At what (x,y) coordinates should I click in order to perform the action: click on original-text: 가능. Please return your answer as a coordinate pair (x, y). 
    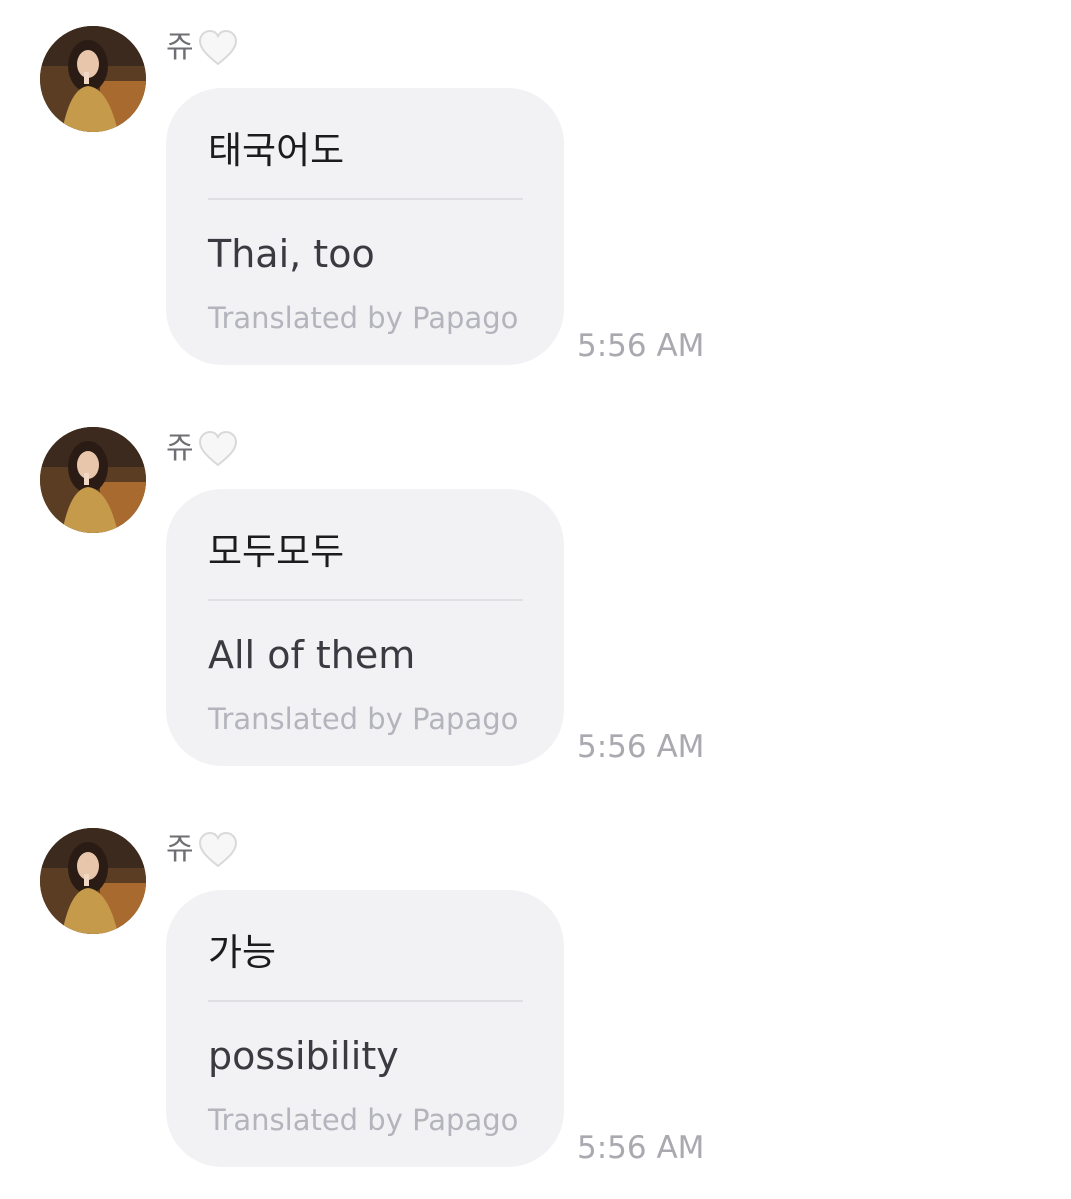
    Looking at the image, I should click on (242, 952).